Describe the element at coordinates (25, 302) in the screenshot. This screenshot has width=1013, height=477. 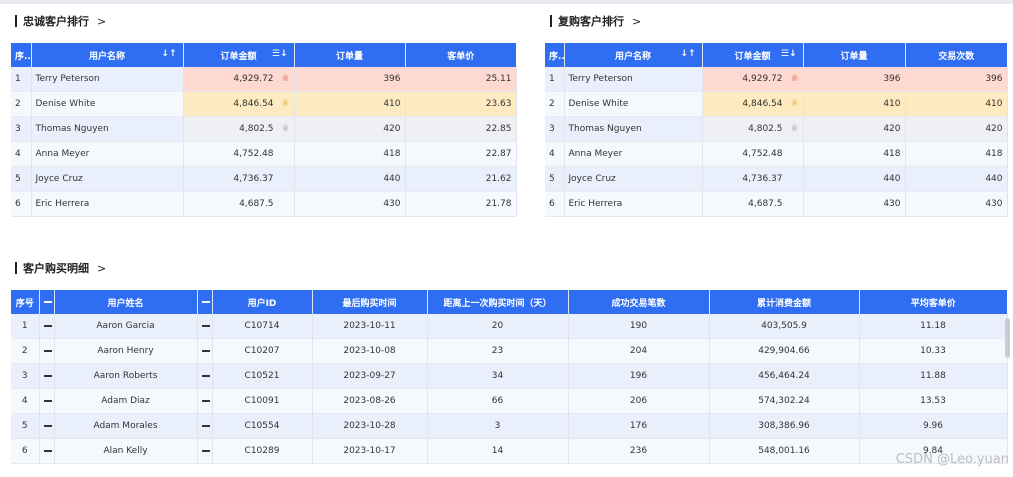
I see `col-header-index: 序号` at that location.